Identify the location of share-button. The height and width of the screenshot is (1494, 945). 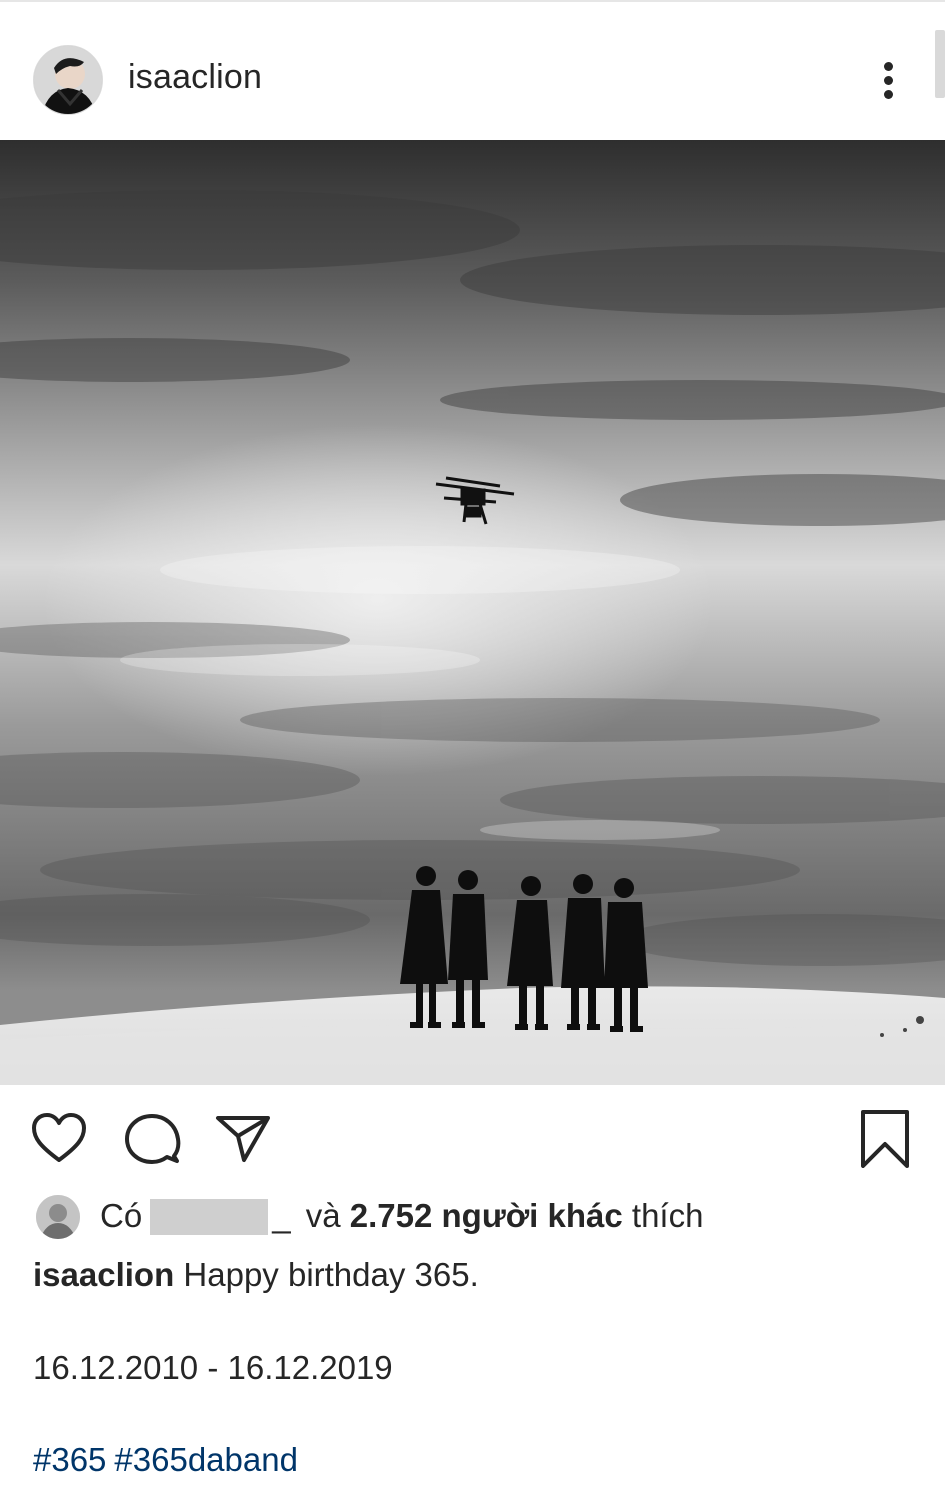
(243, 1139).